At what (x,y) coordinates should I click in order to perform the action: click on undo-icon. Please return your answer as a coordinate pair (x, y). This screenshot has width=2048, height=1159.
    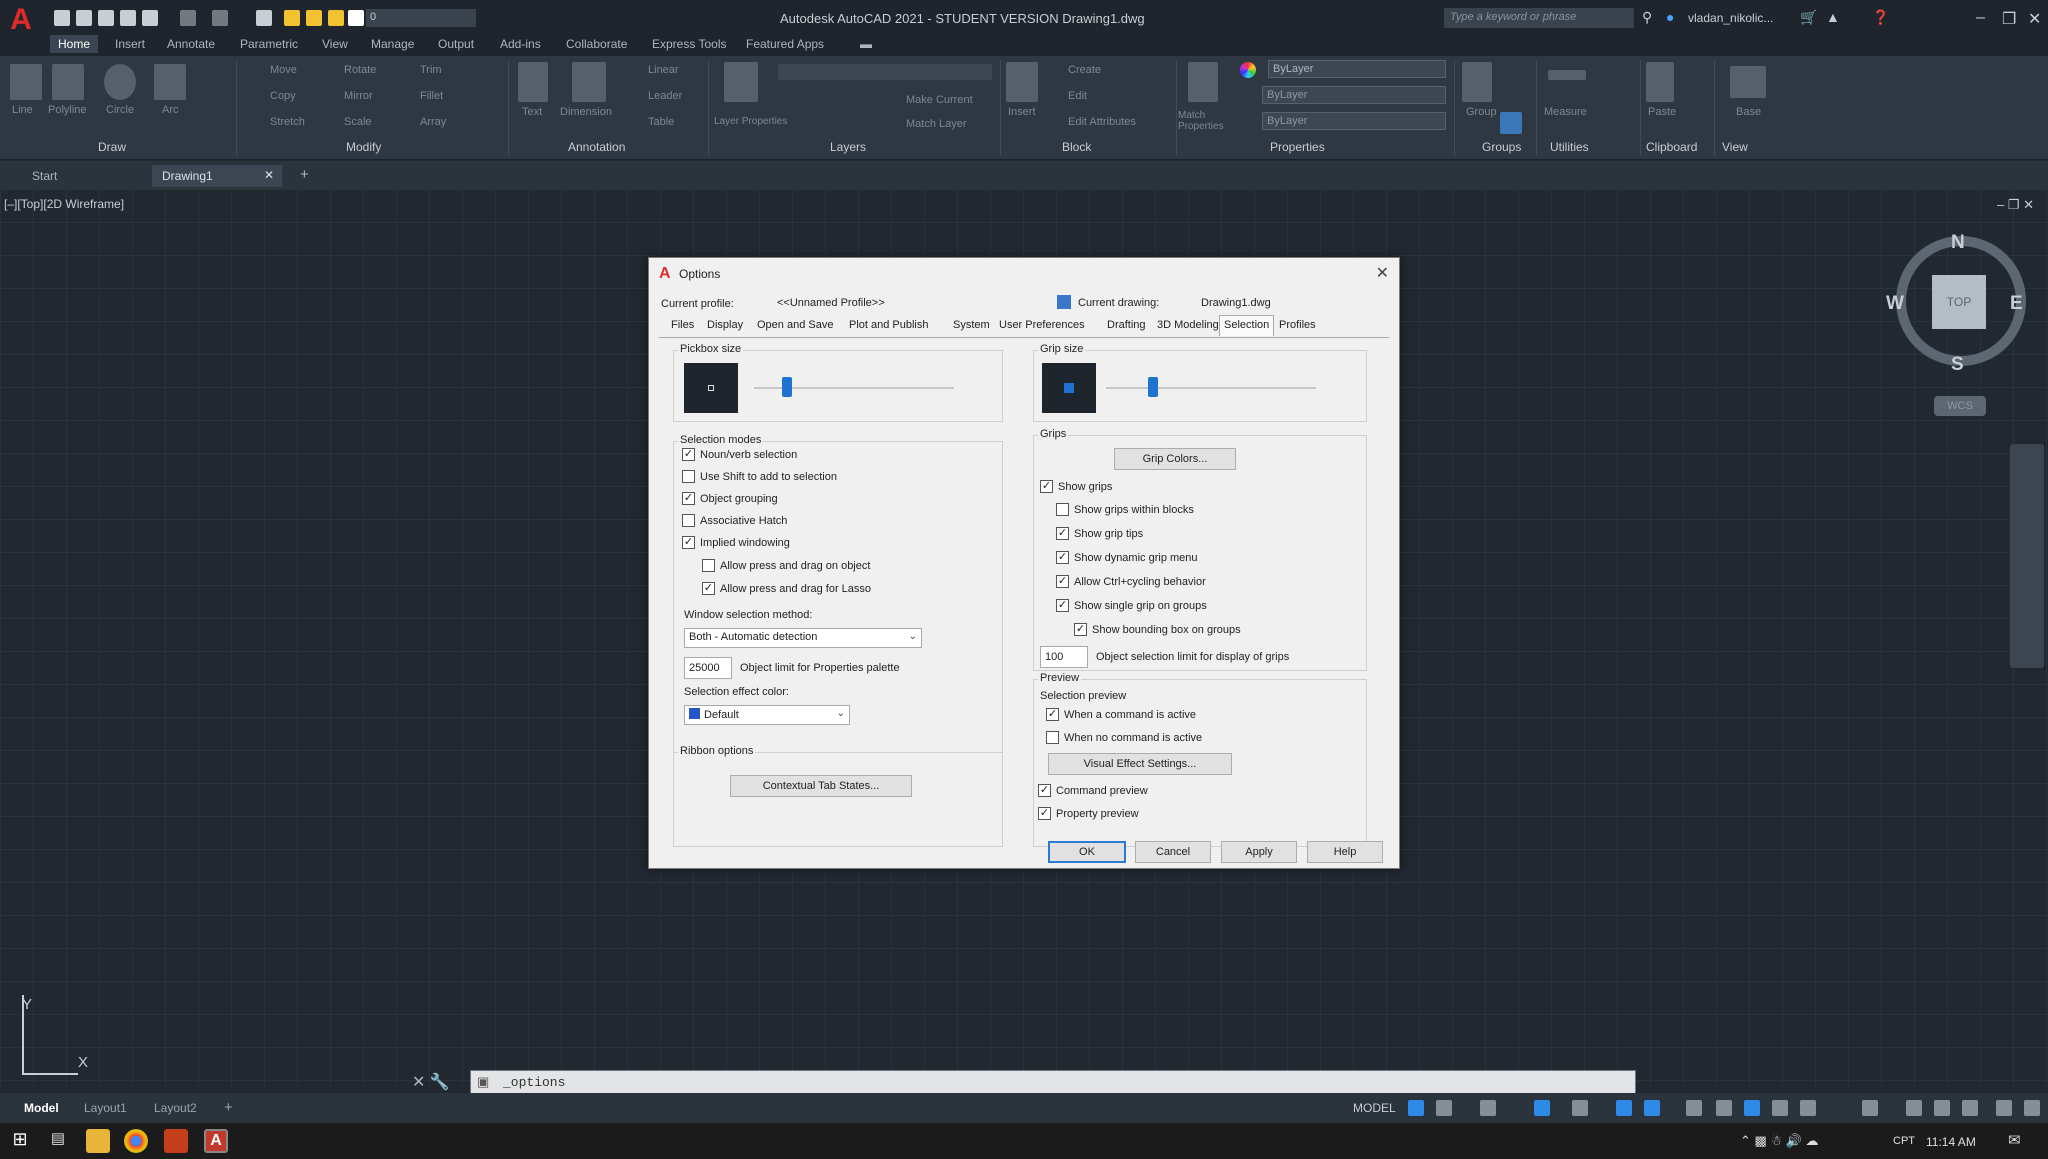
    Looking at the image, I should click on (188, 18).